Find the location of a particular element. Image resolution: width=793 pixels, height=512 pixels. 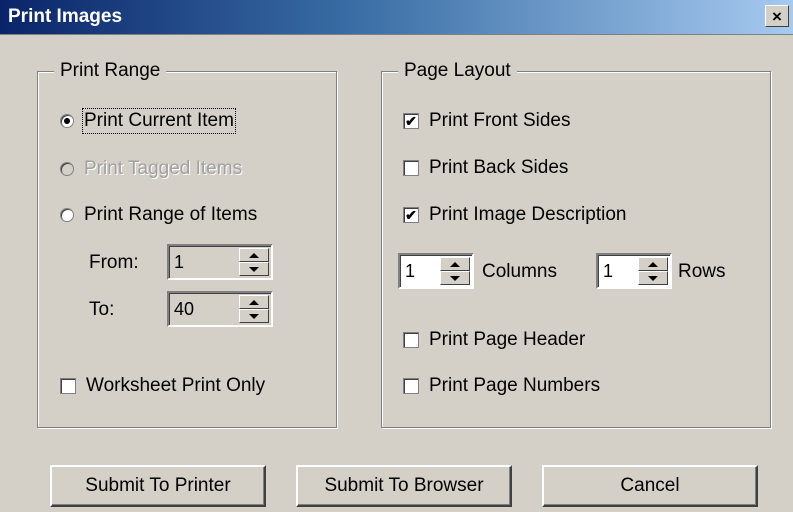

back-sides-checkbox is located at coordinates (411, 168).